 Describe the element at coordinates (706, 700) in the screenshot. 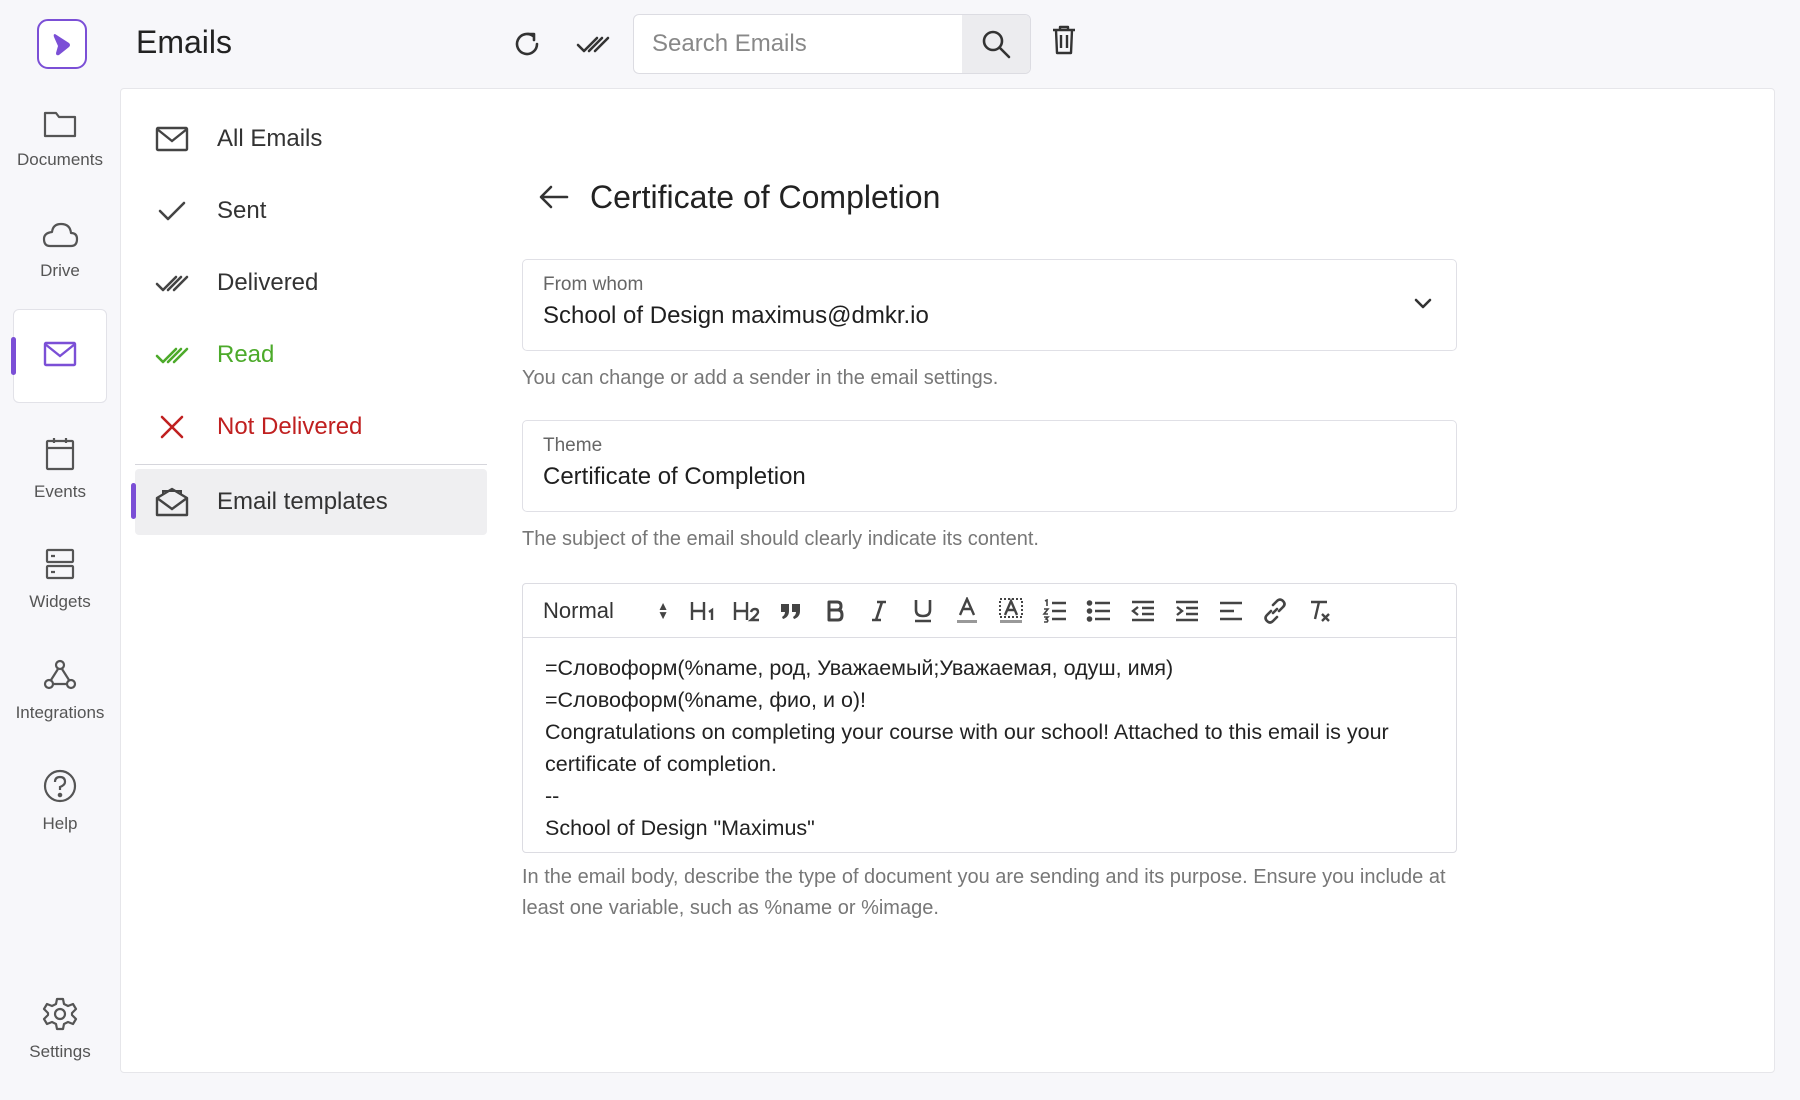

I see `body-line: =Словоформ(%name, фио, и о)!` at that location.